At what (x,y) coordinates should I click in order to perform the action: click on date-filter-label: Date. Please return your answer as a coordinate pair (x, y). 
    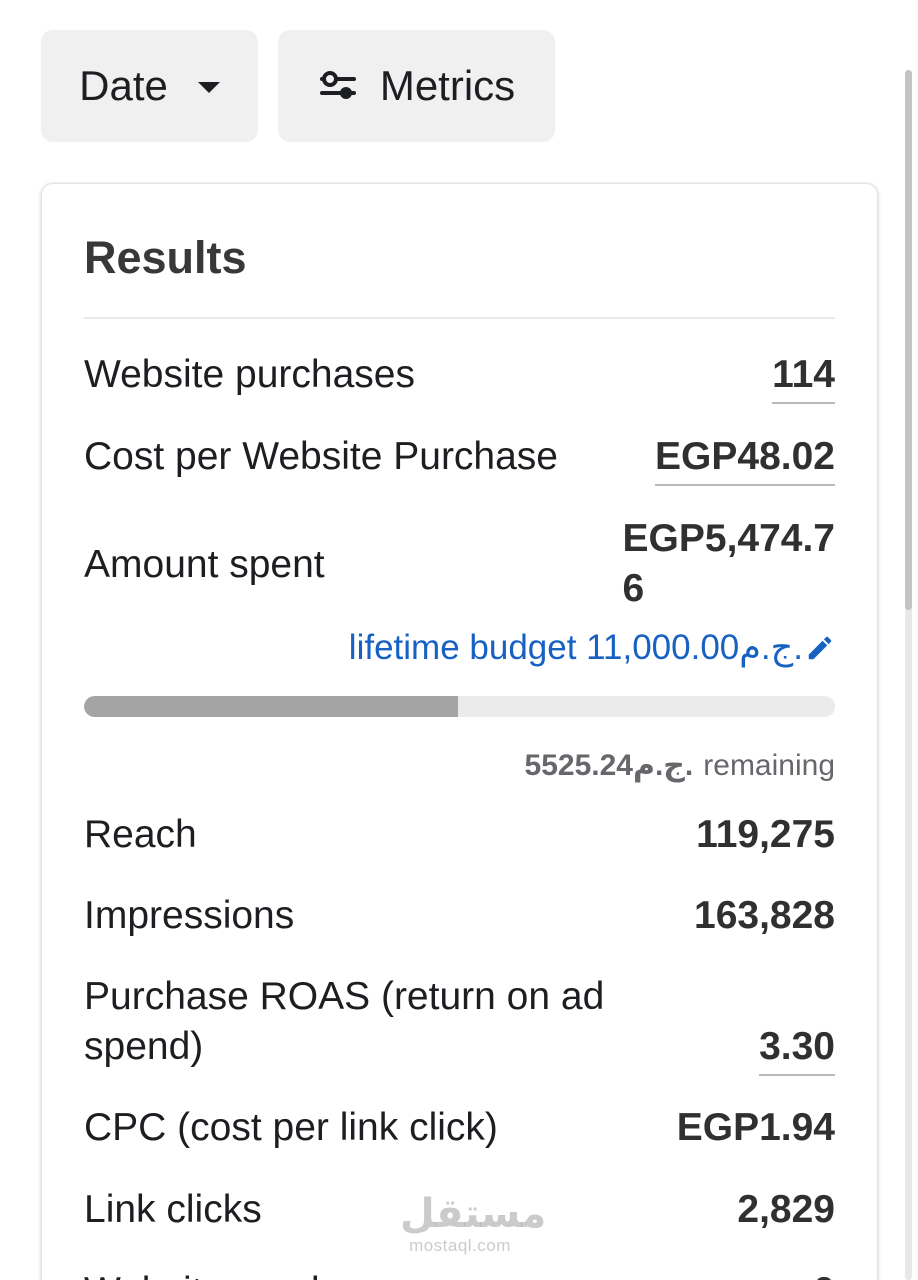
    Looking at the image, I should click on (123, 85).